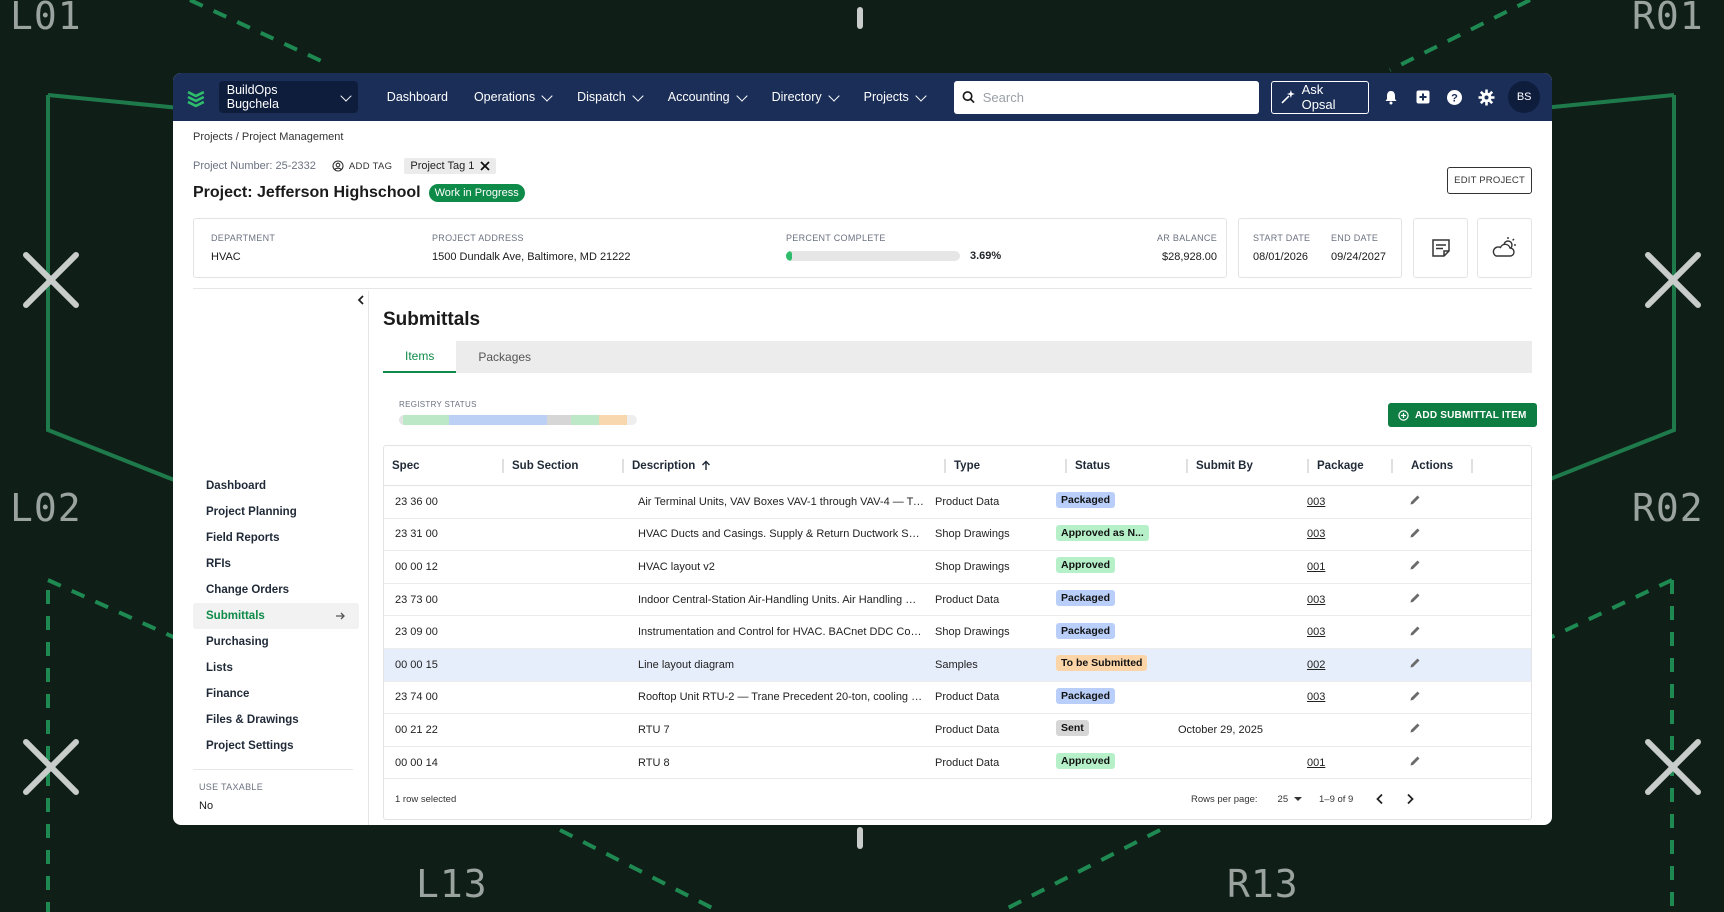  What do you see at coordinates (1472, 466) in the screenshot?
I see `column-separator` at bounding box center [1472, 466].